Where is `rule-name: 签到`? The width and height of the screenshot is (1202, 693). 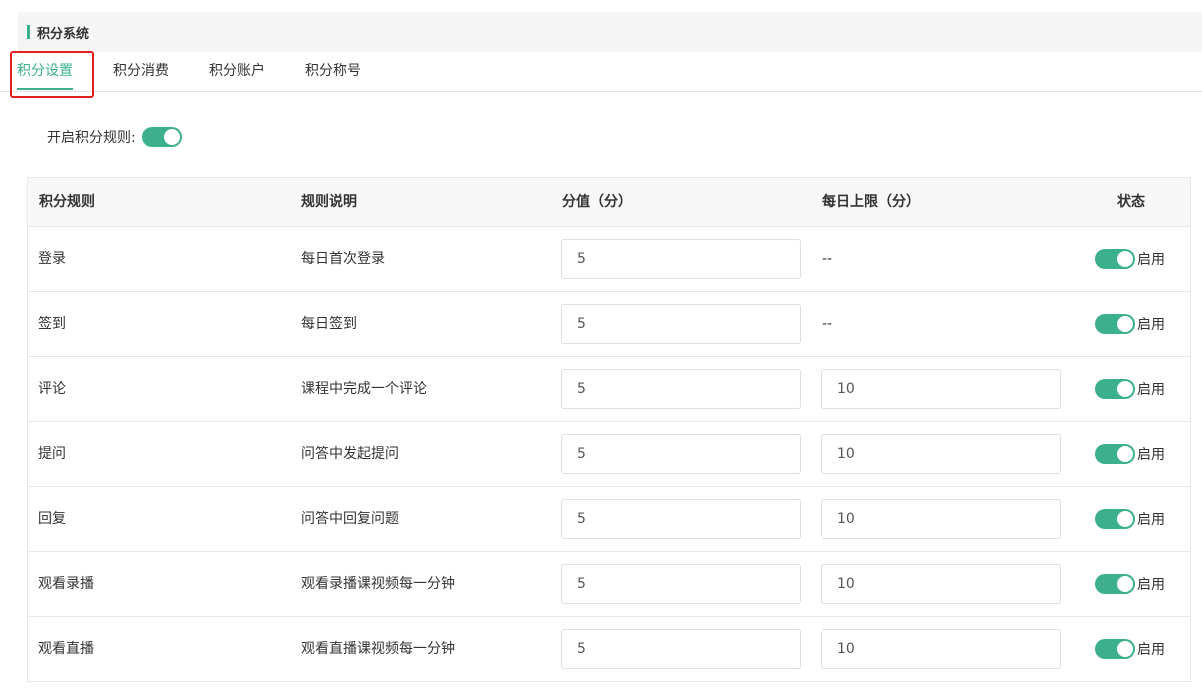 rule-name: 签到 is located at coordinates (52, 324).